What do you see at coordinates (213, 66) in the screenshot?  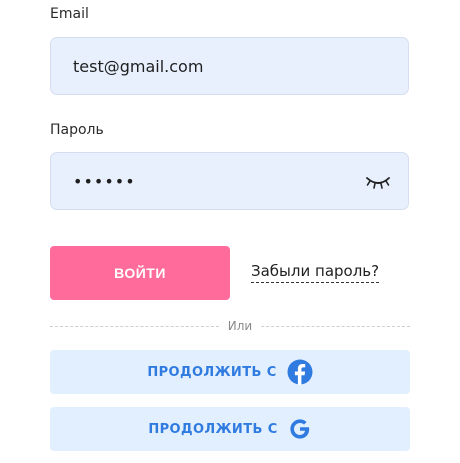 I see `email-field` at bounding box center [213, 66].